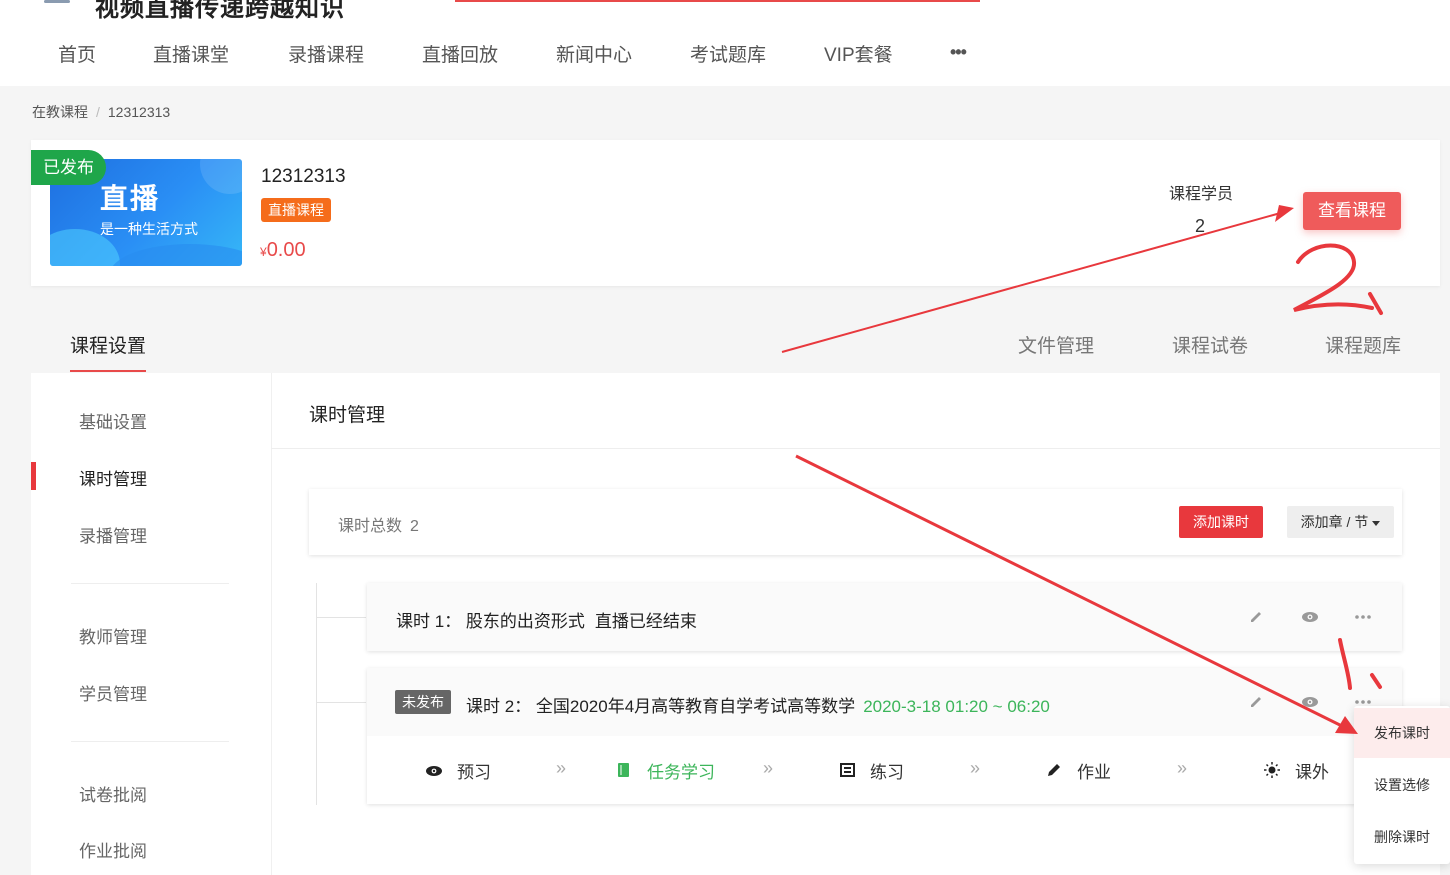 This screenshot has width=1450, height=875. I want to click on view-course-button: 查看课程, so click(1352, 211).